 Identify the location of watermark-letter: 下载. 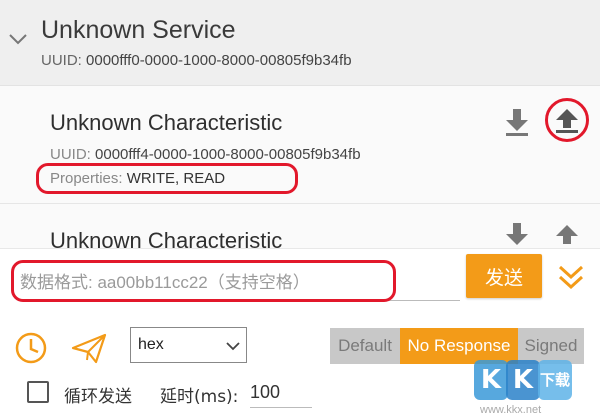
(555, 380).